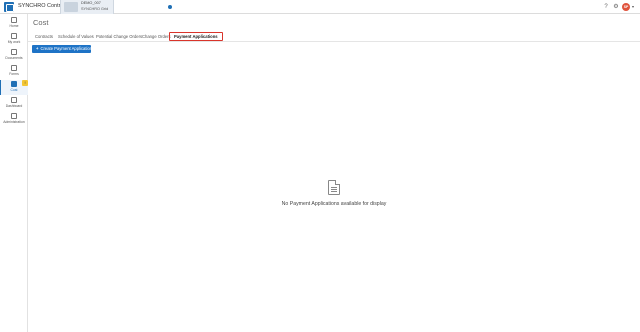 The height and width of the screenshot is (332, 640). What do you see at coordinates (91, 3) in the screenshot?
I see `project-name: DEMO_007` at bounding box center [91, 3].